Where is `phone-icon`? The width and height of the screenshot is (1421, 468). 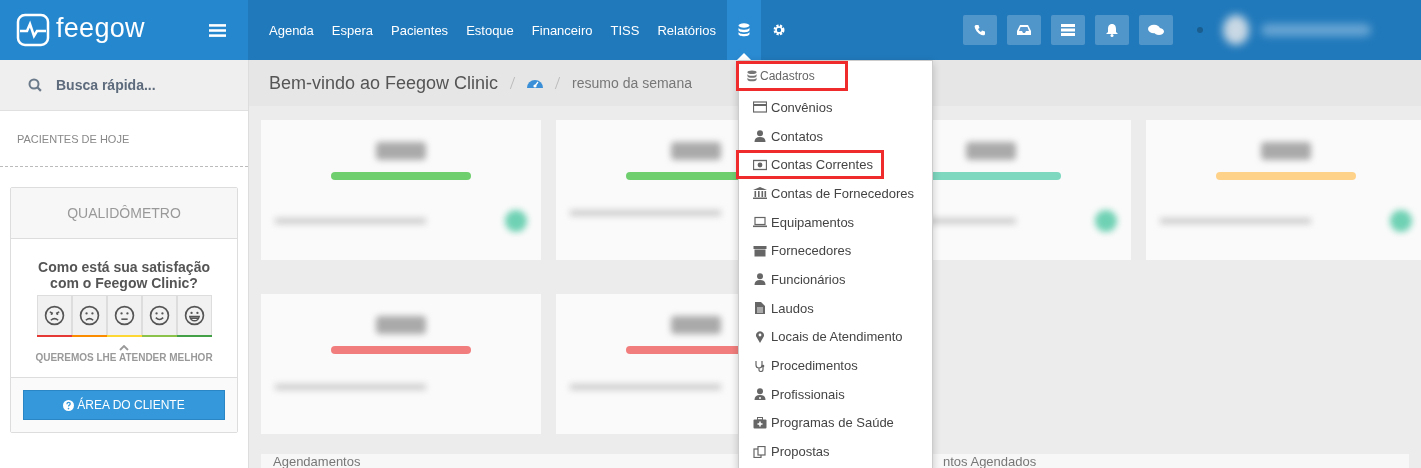
phone-icon is located at coordinates (980, 30).